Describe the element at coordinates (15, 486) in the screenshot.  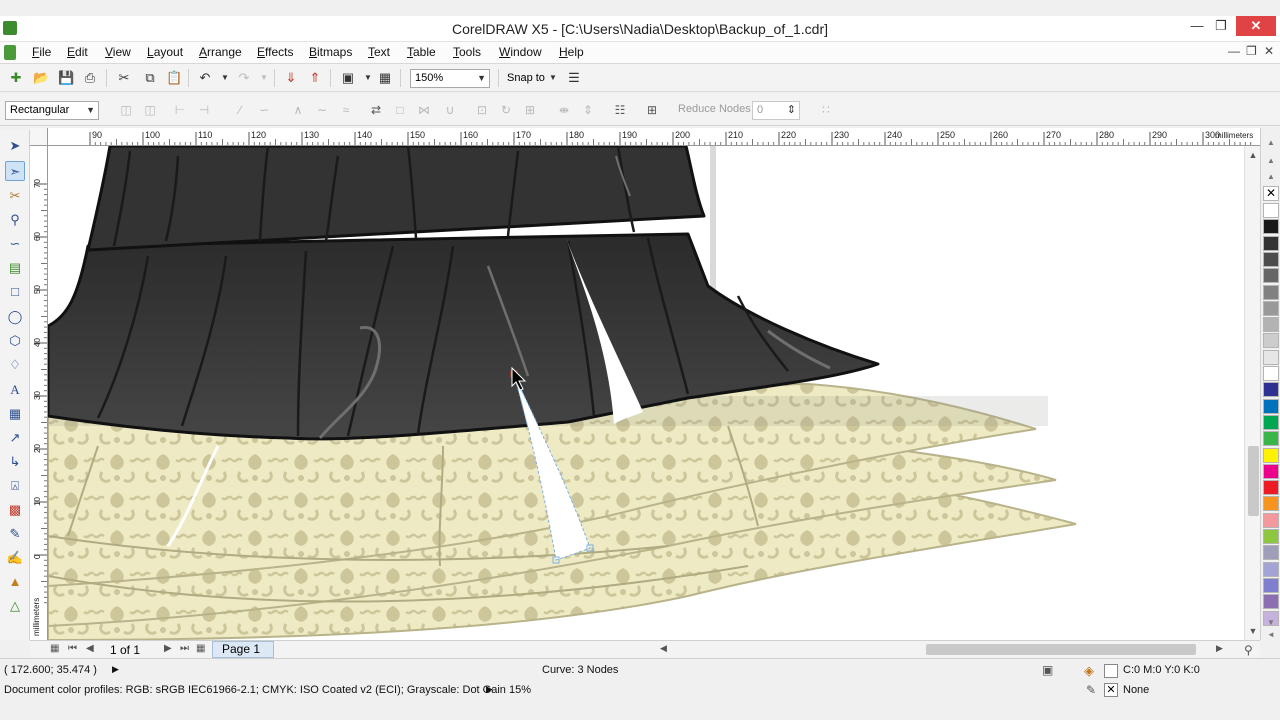
I see `blend-tool-icon: ⍓` at that location.